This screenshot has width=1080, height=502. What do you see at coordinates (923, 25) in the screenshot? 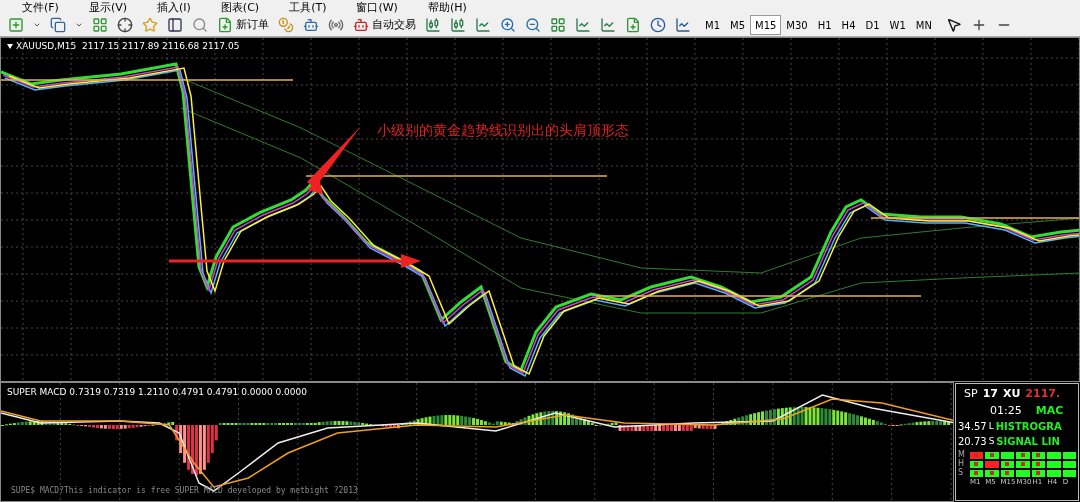
I see `timeframe-button: MN` at bounding box center [923, 25].